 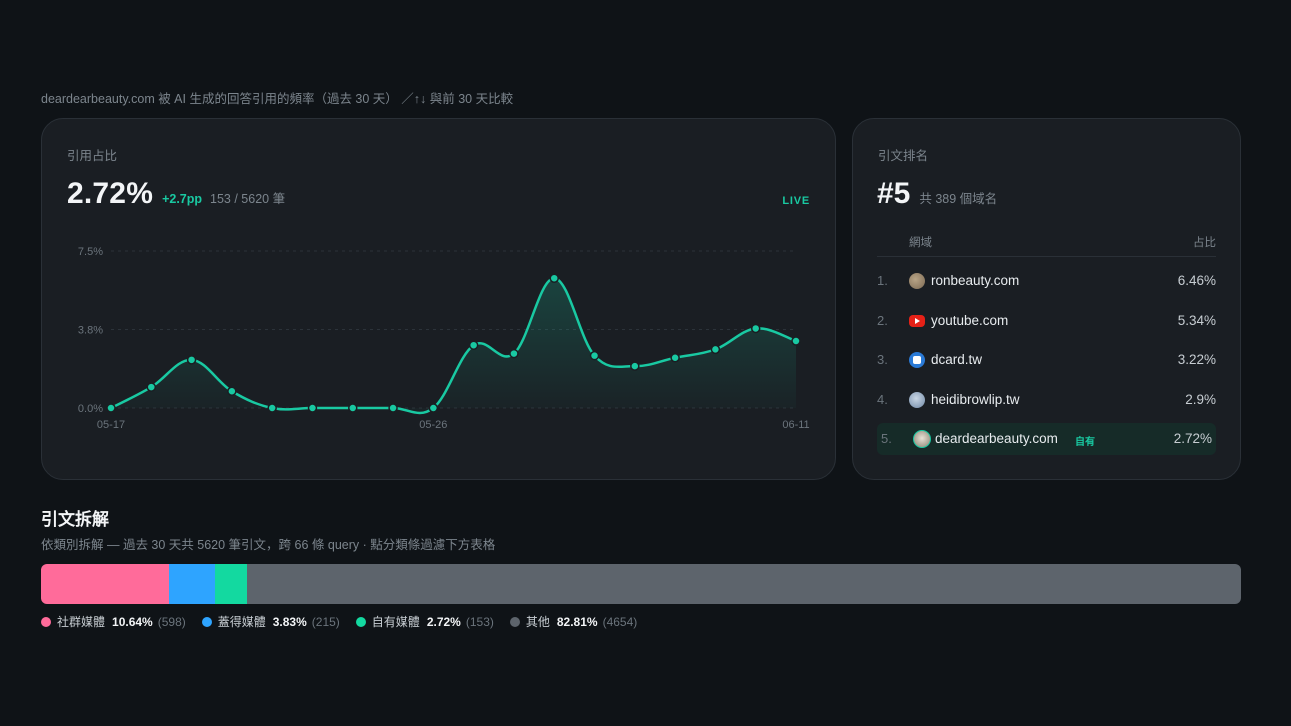 What do you see at coordinates (894, 193) in the screenshot?
I see `rank-value: #5` at bounding box center [894, 193].